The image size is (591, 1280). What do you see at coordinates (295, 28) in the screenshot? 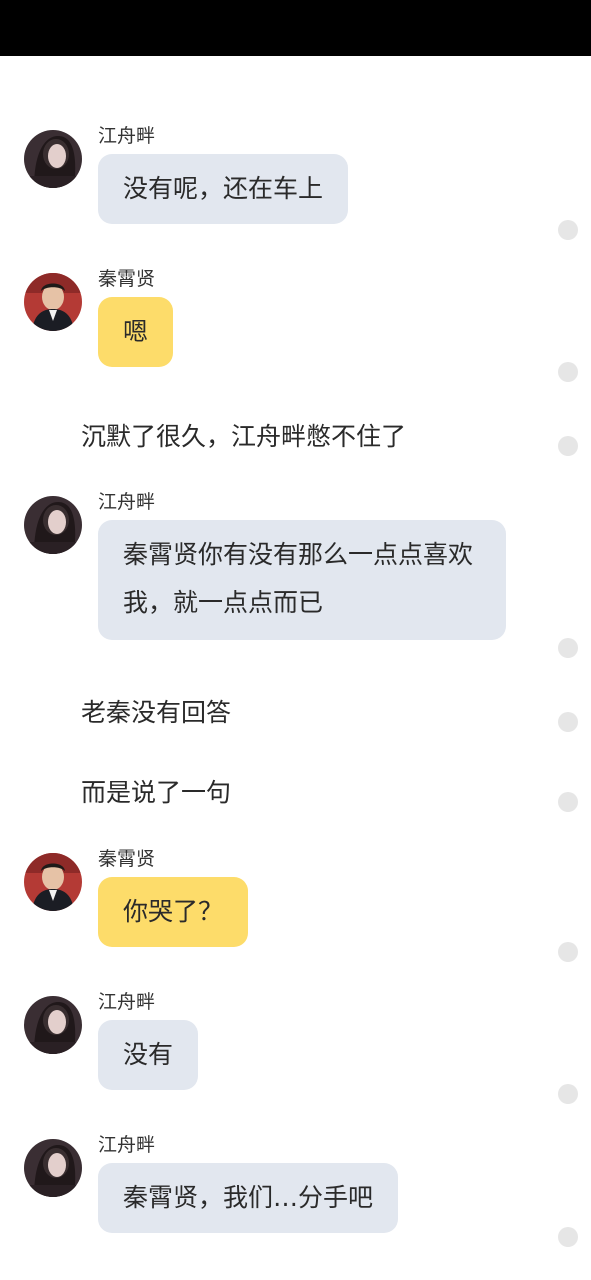
I see `status-bar` at bounding box center [295, 28].